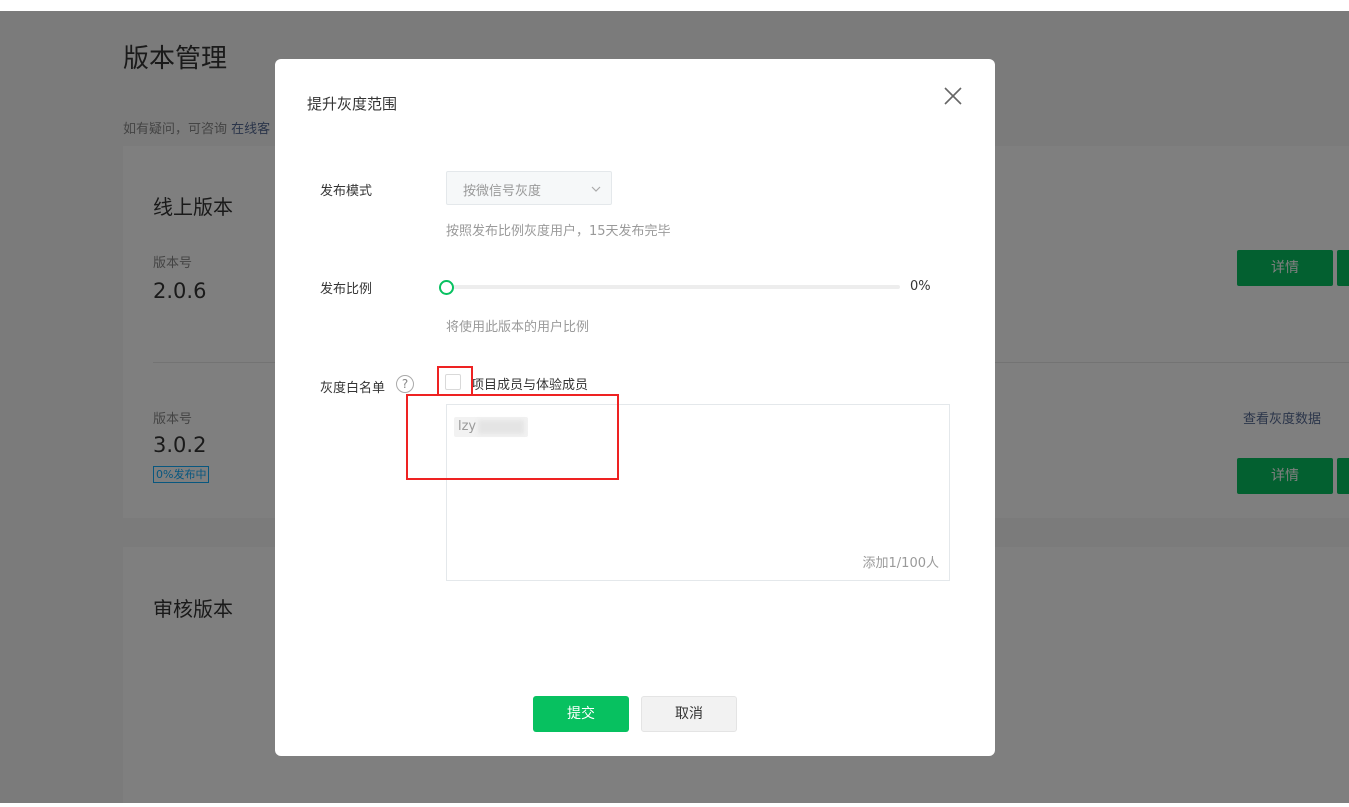 This screenshot has height=807, width=1349. Describe the element at coordinates (467, 426) in the screenshot. I see `member-name: lzy` at that location.